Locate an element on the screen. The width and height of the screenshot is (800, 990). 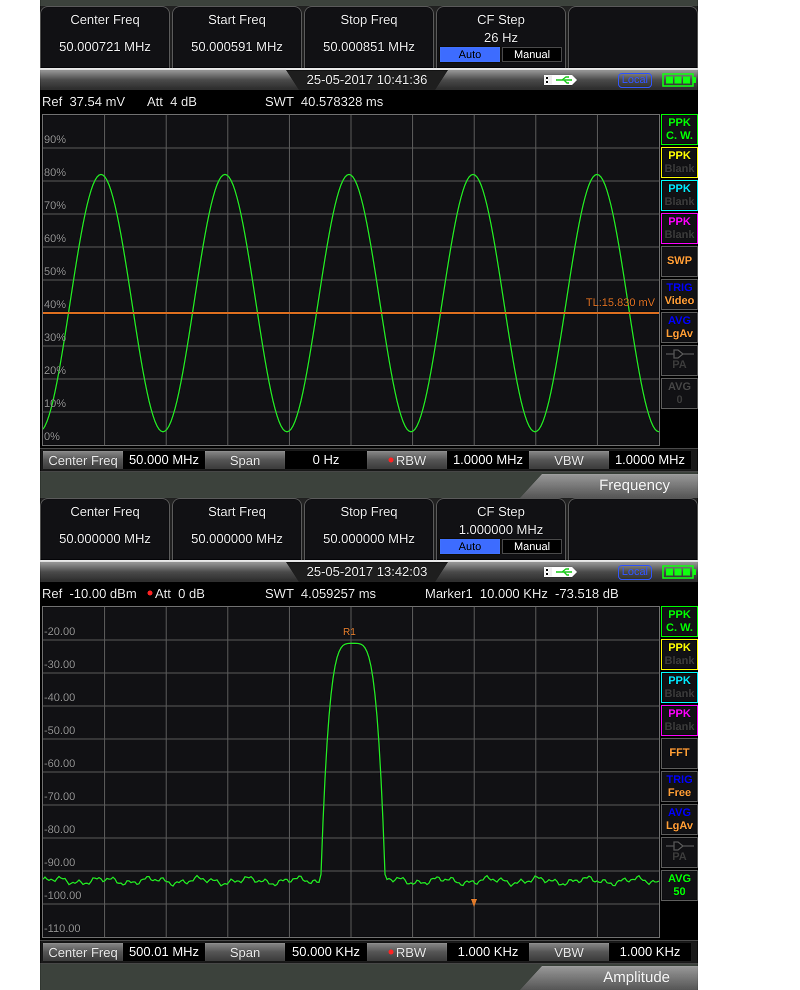
side-indicator: TRIG Video is located at coordinates (679, 294).